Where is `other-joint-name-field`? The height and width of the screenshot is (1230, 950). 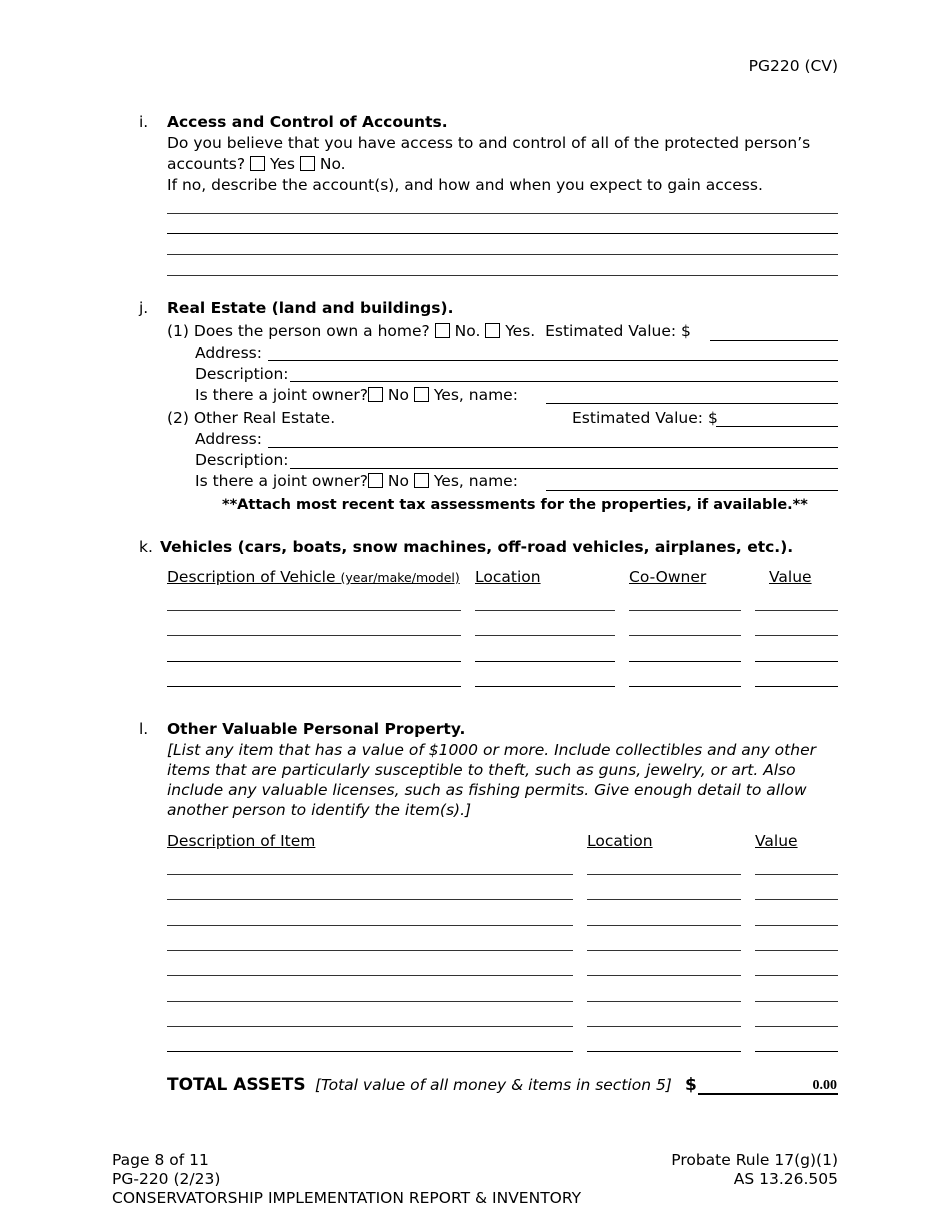 other-joint-name-field is located at coordinates (692, 490).